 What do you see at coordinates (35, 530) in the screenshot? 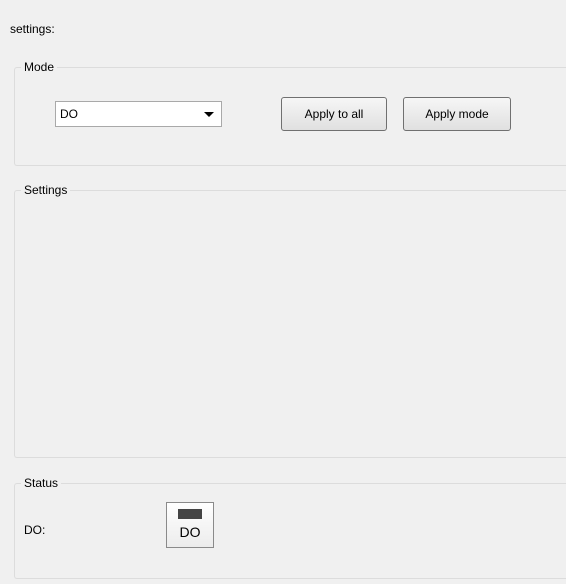
I see `do-status-label: DO:` at bounding box center [35, 530].